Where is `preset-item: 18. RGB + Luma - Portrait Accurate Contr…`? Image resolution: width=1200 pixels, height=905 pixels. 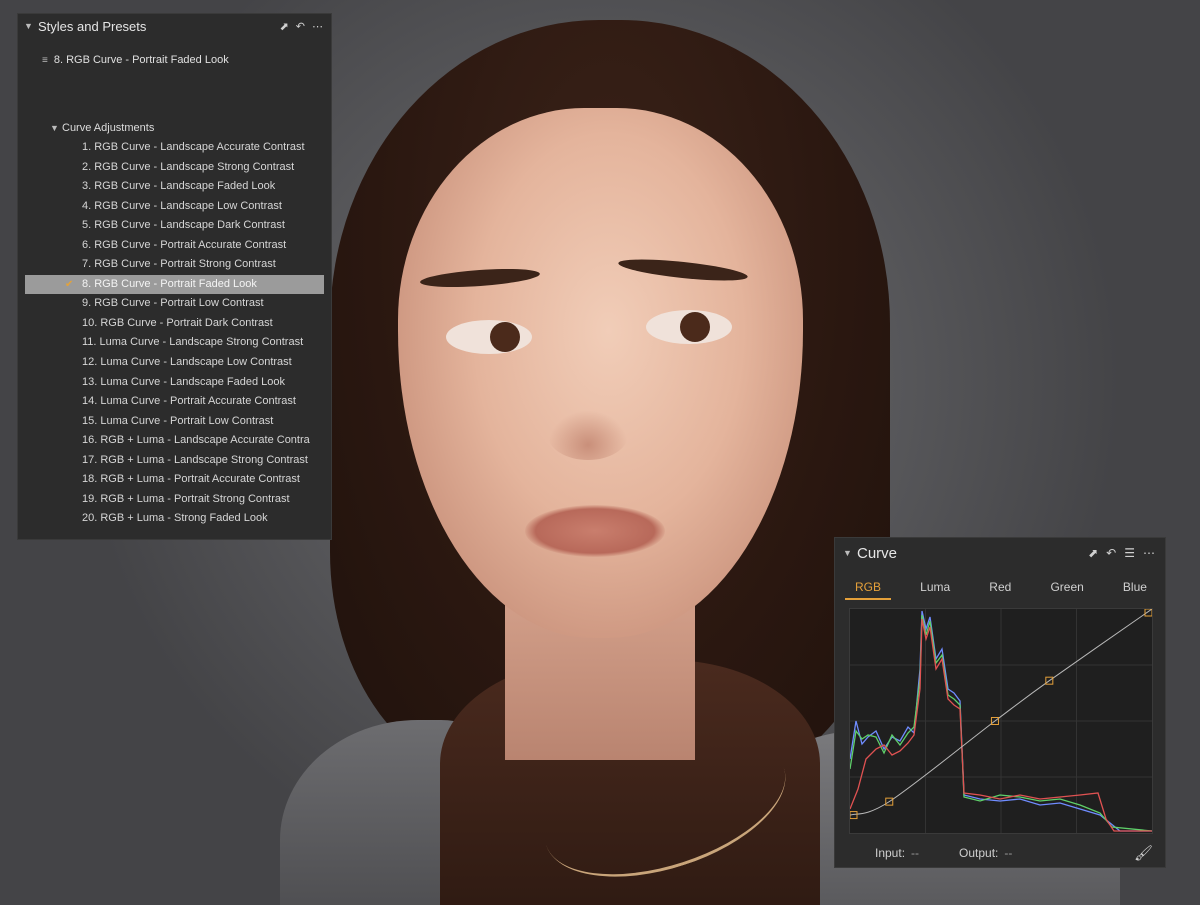
preset-item: 18. RGB + Luma - Portrait Accurate Contr… is located at coordinates (174, 480).